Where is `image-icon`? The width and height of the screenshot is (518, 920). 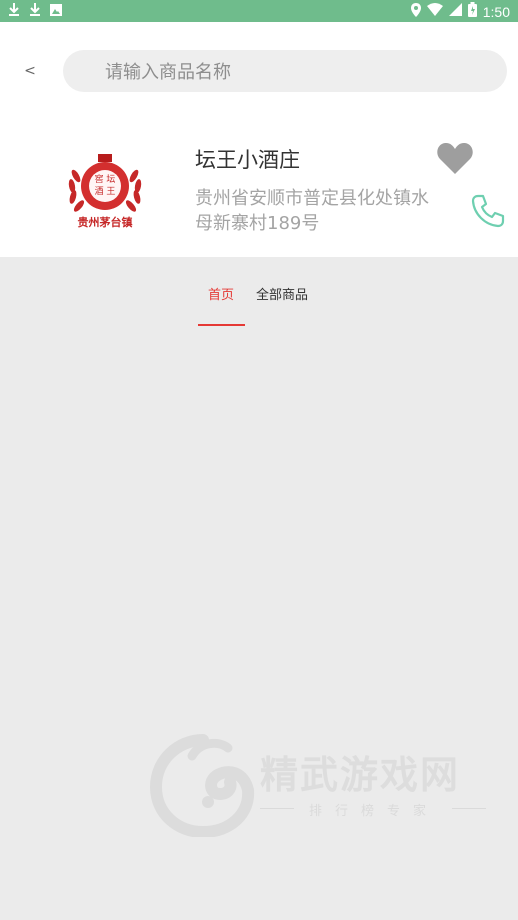
image-icon is located at coordinates (56, 11).